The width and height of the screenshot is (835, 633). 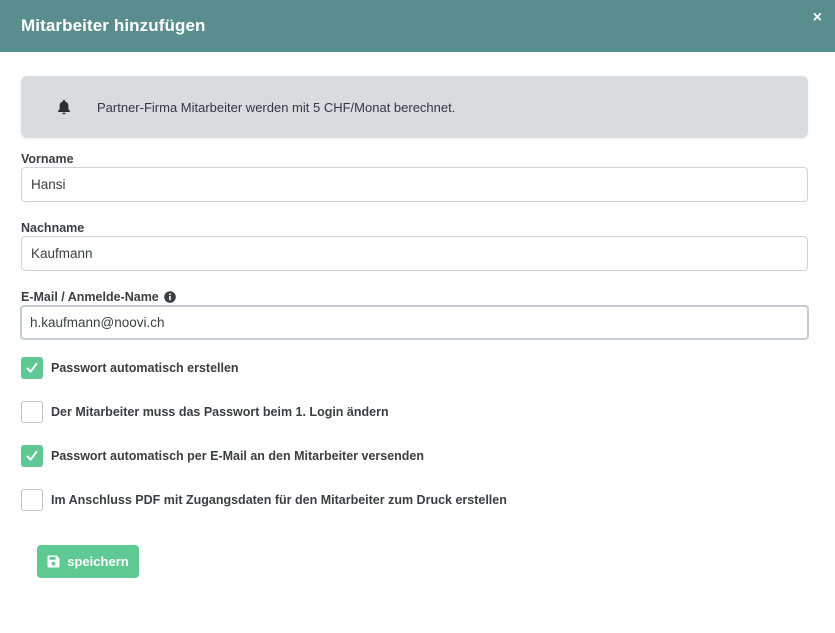 I want to click on last-name-label: Nachname, so click(x=53, y=227).